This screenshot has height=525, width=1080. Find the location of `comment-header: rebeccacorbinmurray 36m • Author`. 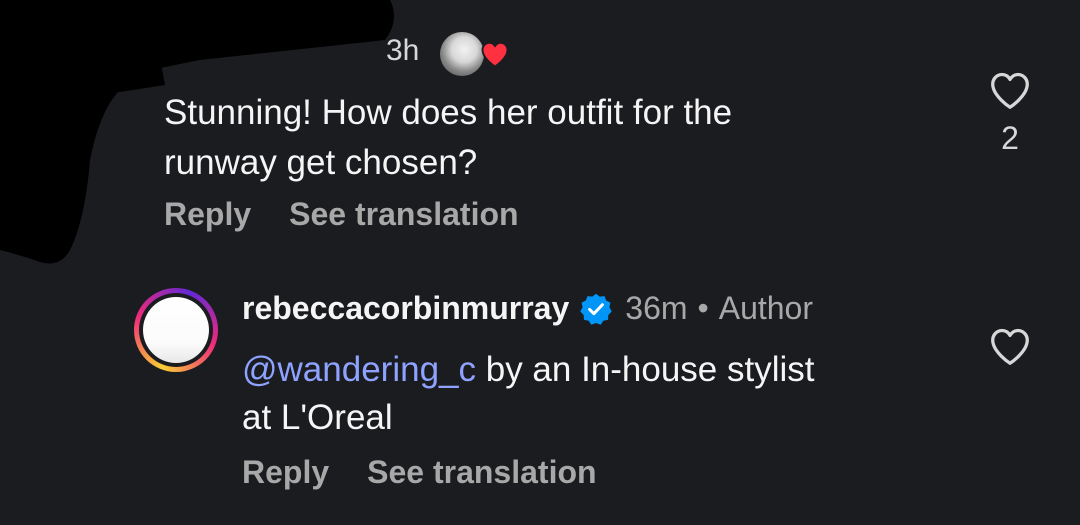

comment-header: rebeccacorbinmurray 36m • Author is located at coordinates (527, 308).